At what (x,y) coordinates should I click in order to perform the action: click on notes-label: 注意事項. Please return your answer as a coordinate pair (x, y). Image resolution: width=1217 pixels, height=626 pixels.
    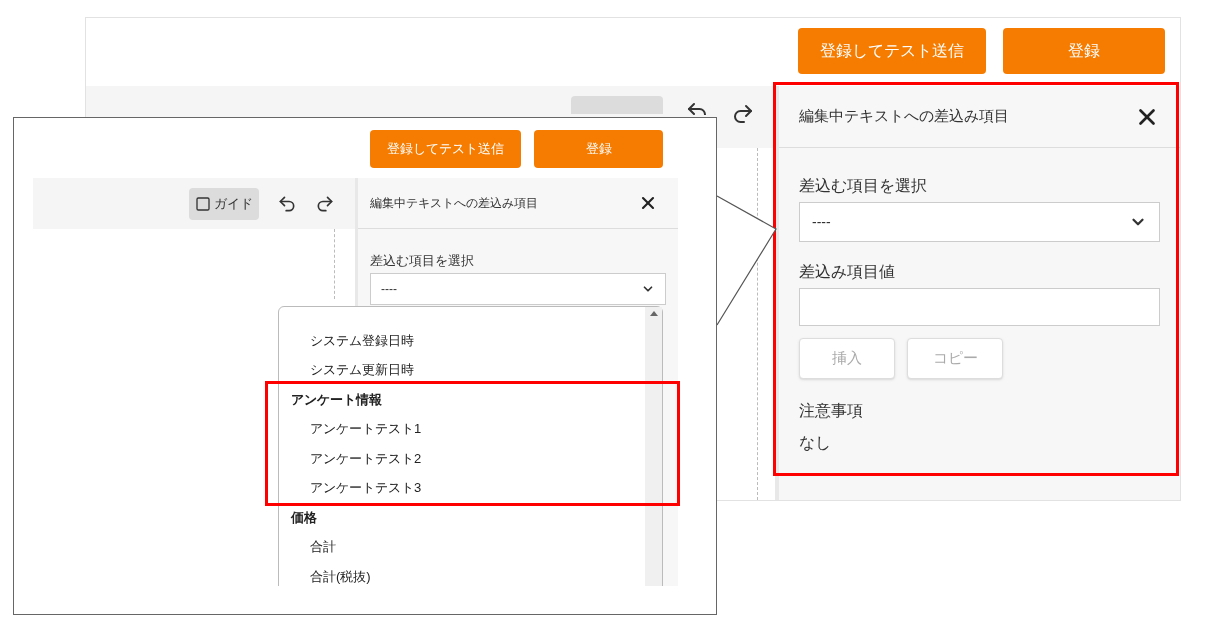
    Looking at the image, I should click on (831, 411).